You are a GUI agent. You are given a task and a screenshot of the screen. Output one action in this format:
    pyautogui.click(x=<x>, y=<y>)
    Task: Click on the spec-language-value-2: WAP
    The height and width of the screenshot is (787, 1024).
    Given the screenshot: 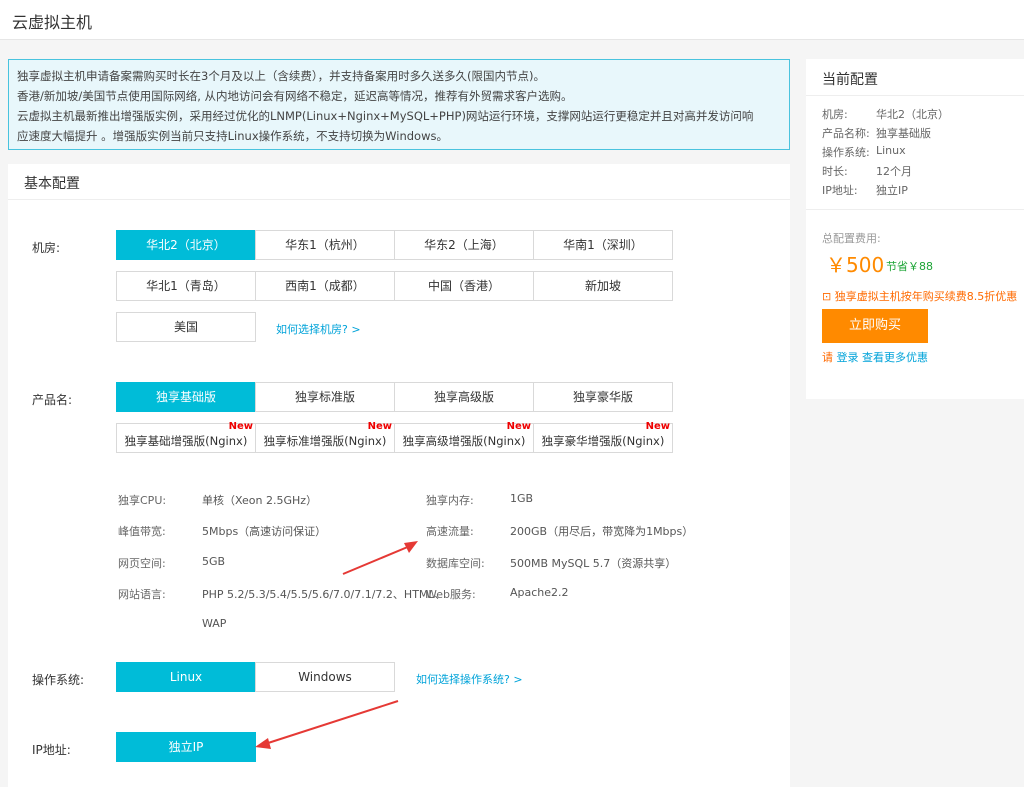 What is the action you would take?
    pyautogui.click(x=214, y=623)
    